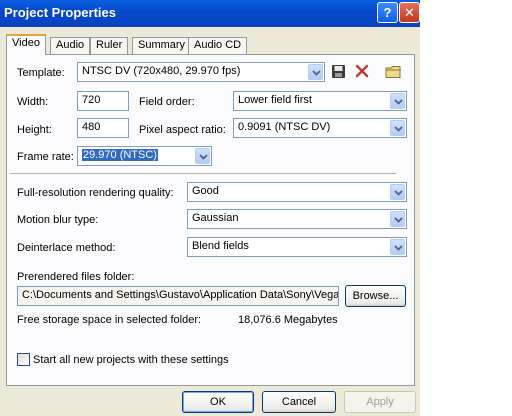 This screenshot has height=416, width=512. Describe the element at coordinates (387, 12) in the screenshot. I see `help-button: ?` at that location.